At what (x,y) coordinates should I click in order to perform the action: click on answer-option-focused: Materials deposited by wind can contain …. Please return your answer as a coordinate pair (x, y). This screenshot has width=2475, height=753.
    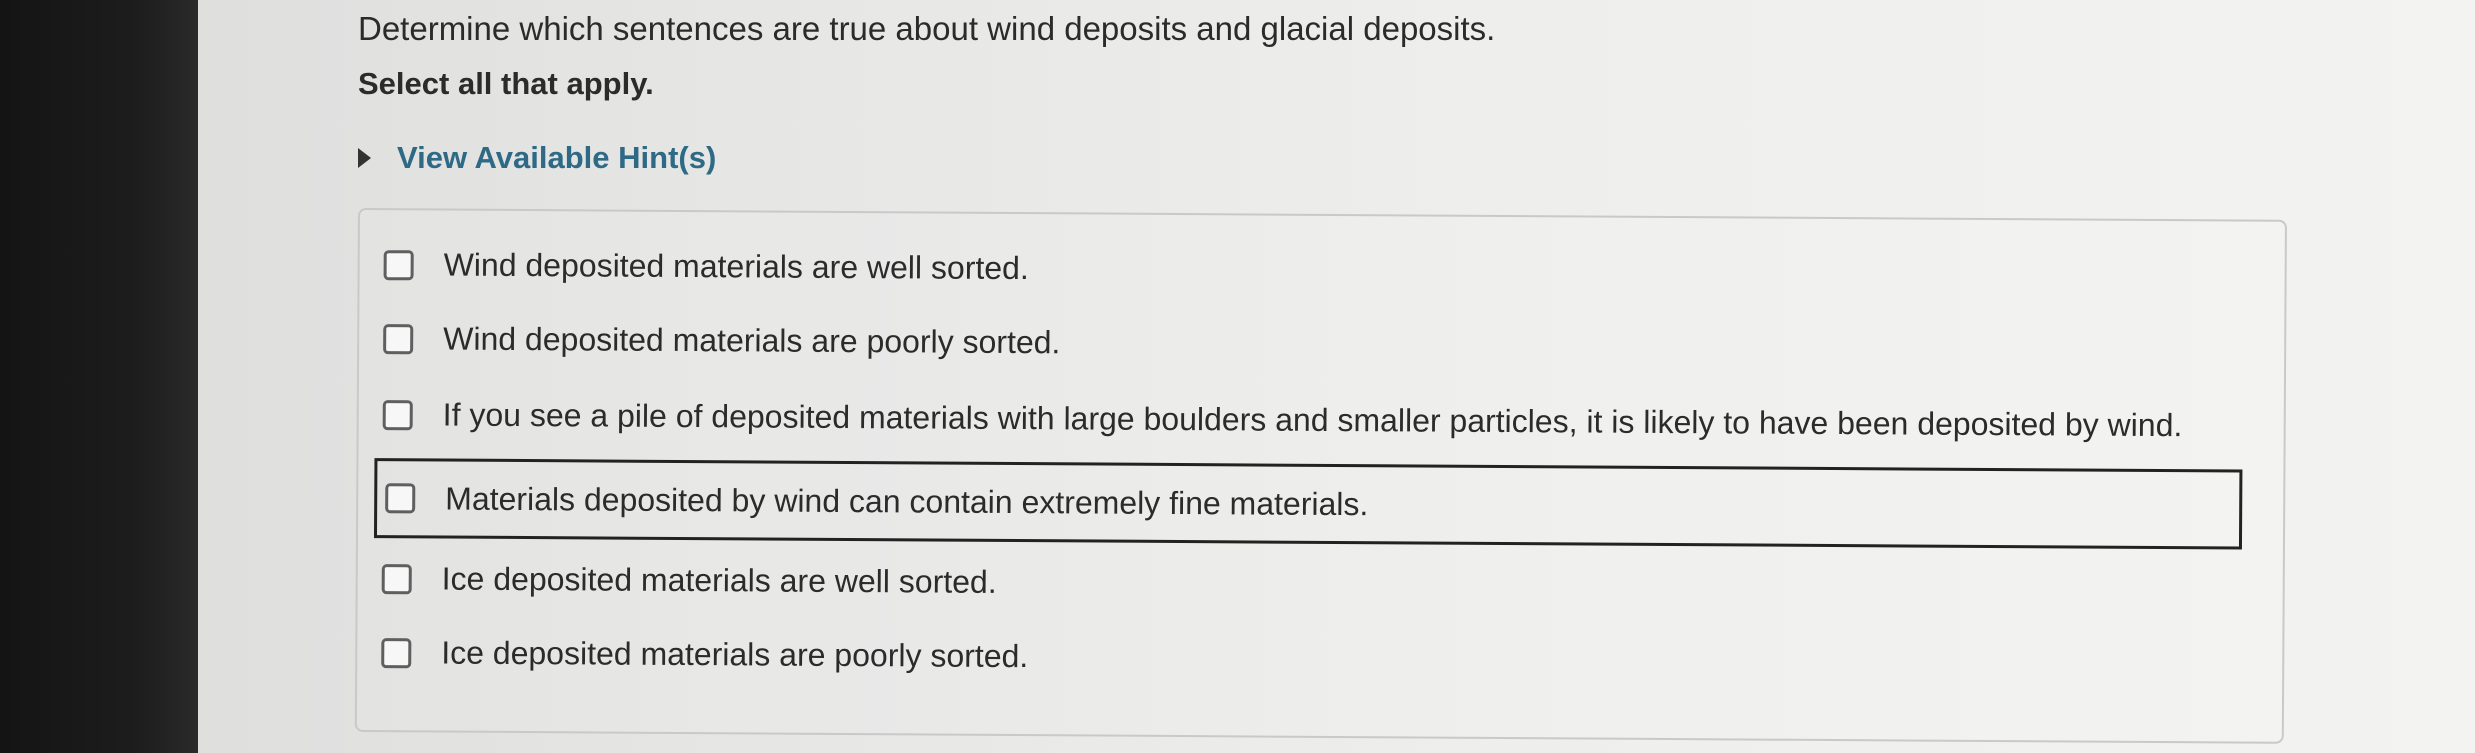
    Looking at the image, I should click on (1308, 504).